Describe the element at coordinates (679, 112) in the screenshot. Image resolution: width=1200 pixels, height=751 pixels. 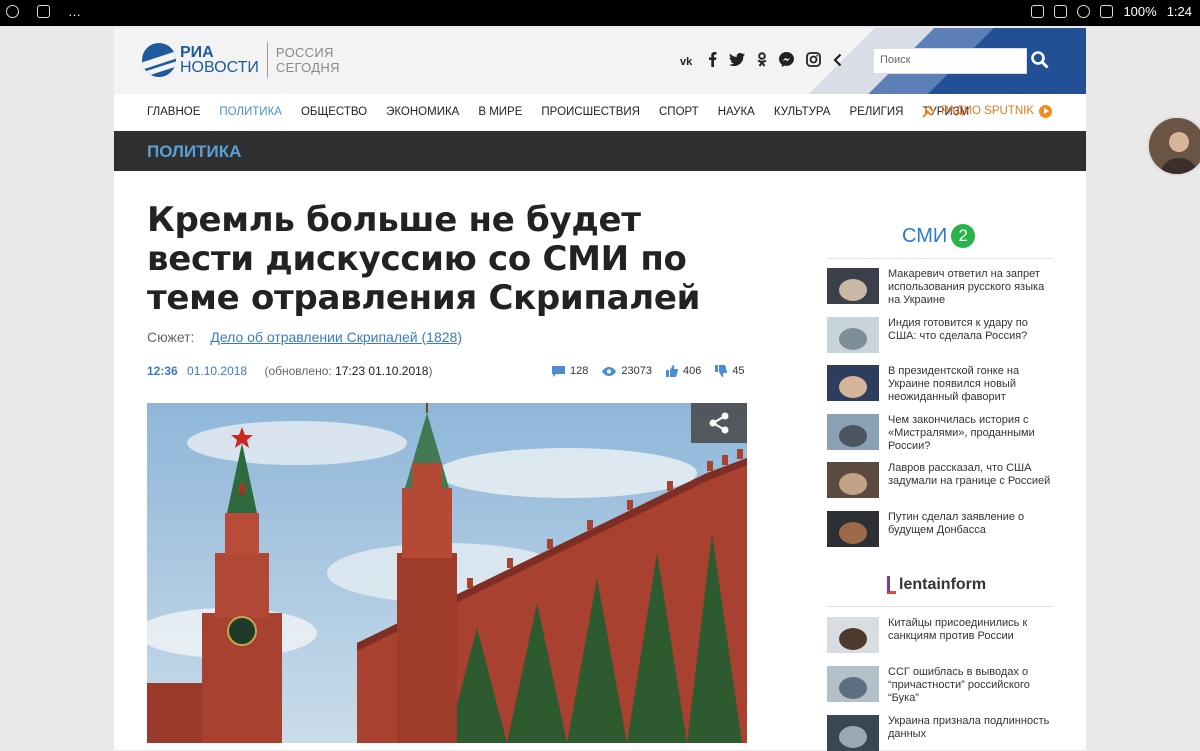
I see `nav-item-6: СПОРТ` at that location.